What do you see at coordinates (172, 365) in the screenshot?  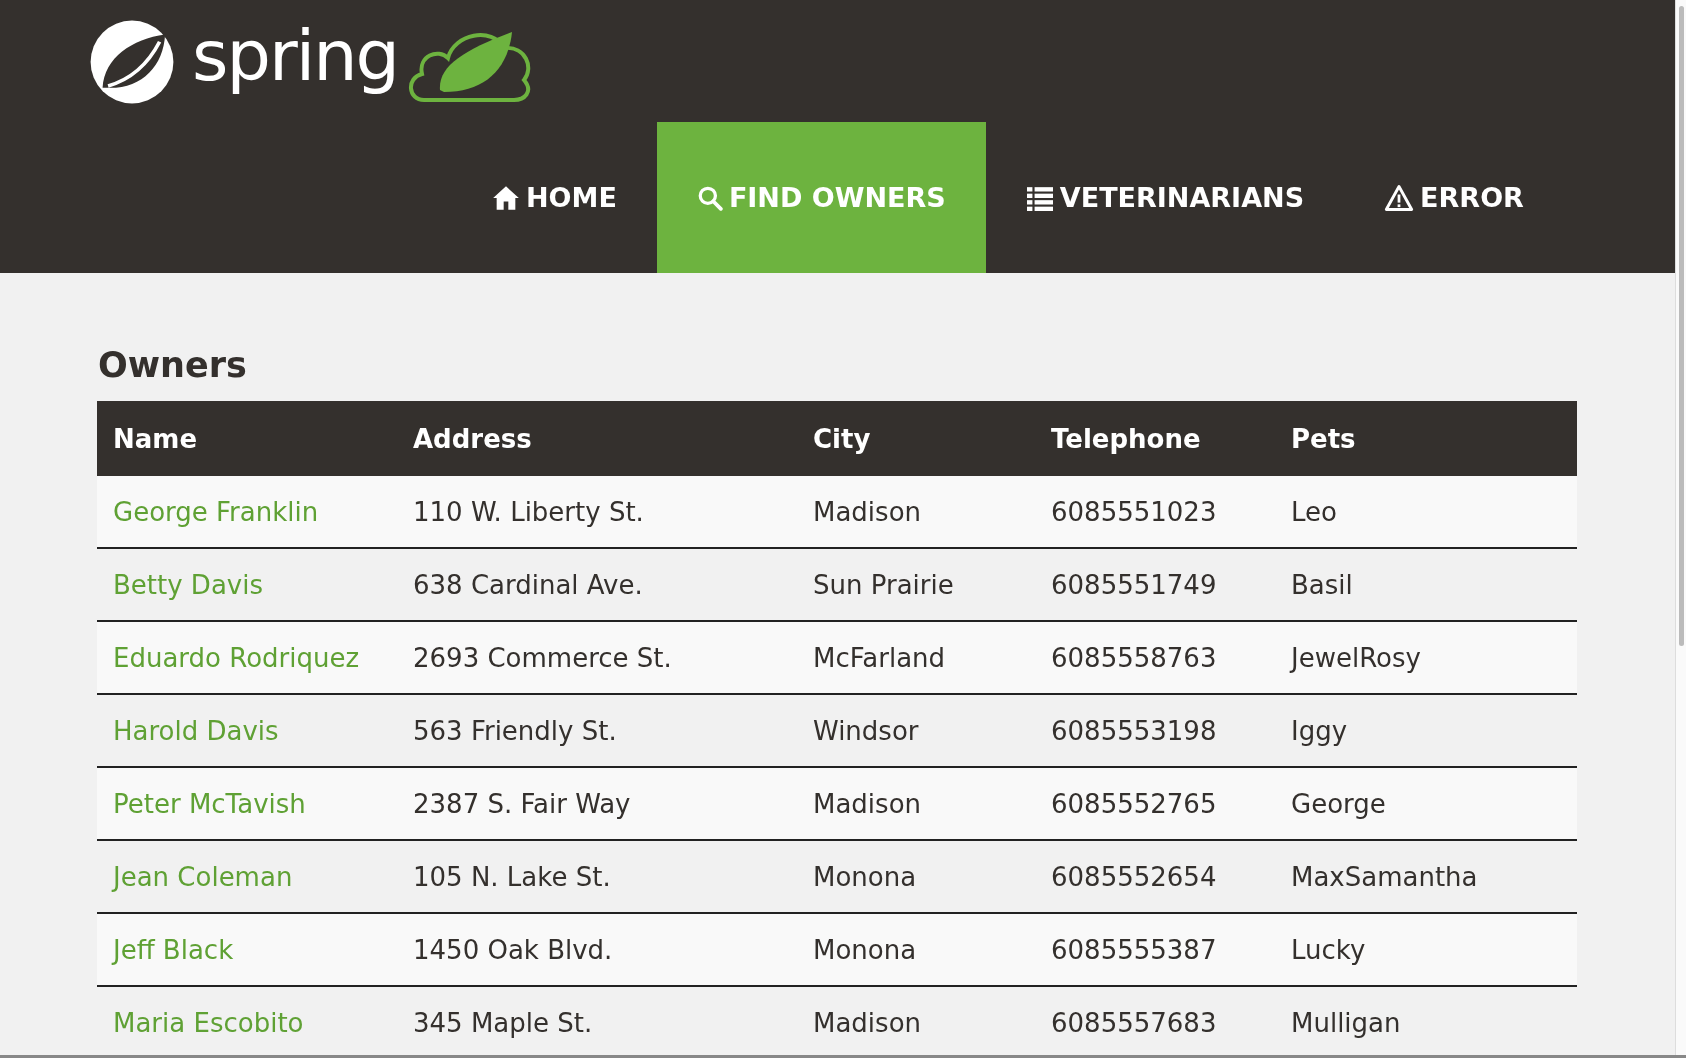 I see `page-heading: Owners` at bounding box center [172, 365].